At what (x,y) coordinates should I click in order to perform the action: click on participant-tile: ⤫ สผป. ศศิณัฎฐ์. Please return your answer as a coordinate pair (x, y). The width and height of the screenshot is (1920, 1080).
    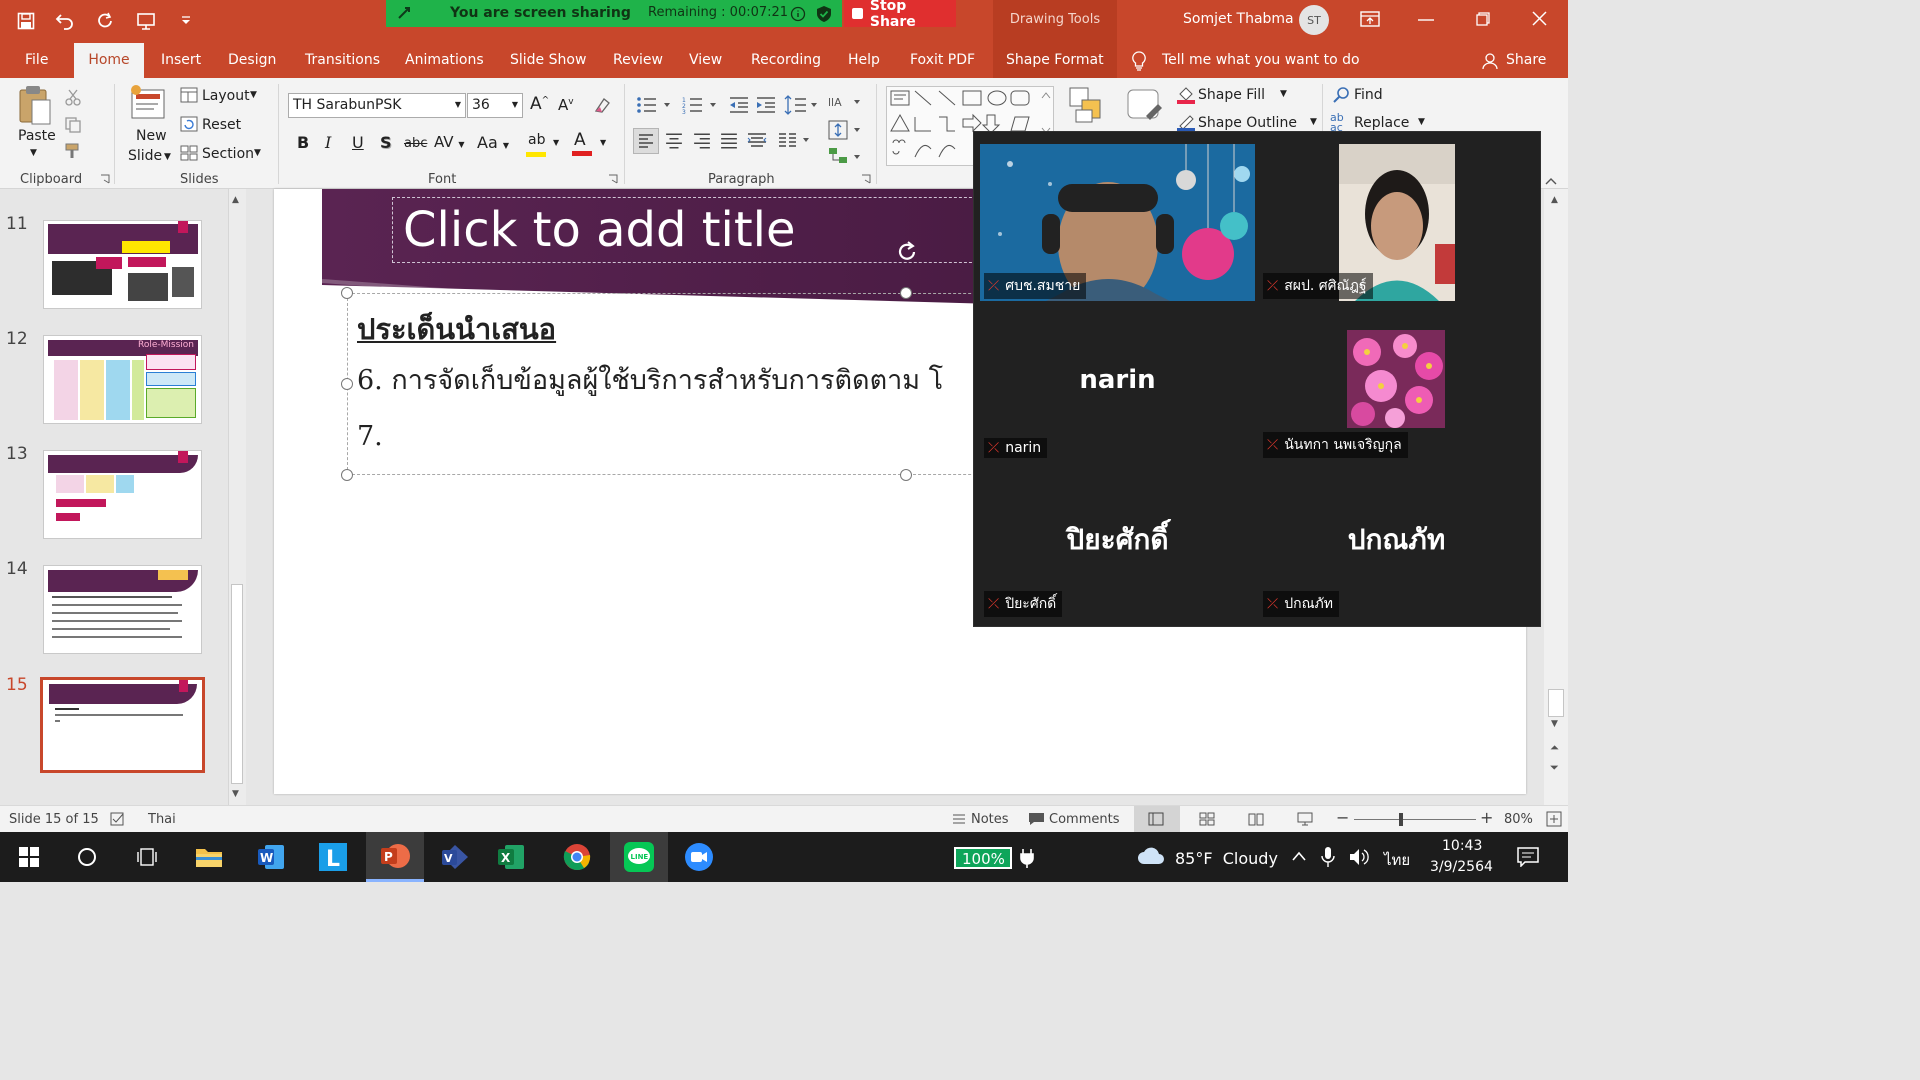
    Looking at the image, I should click on (1396, 222).